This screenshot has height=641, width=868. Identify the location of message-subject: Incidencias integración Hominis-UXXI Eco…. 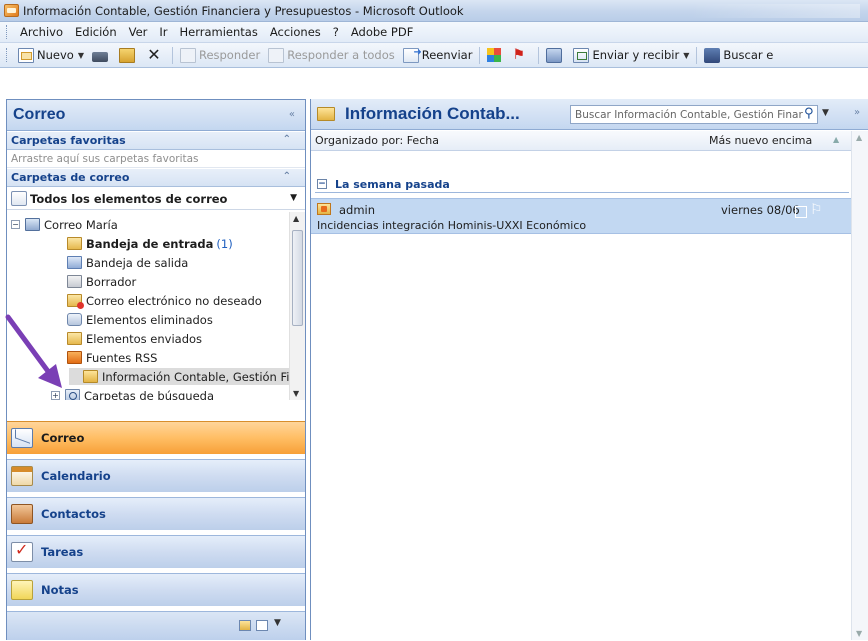
(452, 225).